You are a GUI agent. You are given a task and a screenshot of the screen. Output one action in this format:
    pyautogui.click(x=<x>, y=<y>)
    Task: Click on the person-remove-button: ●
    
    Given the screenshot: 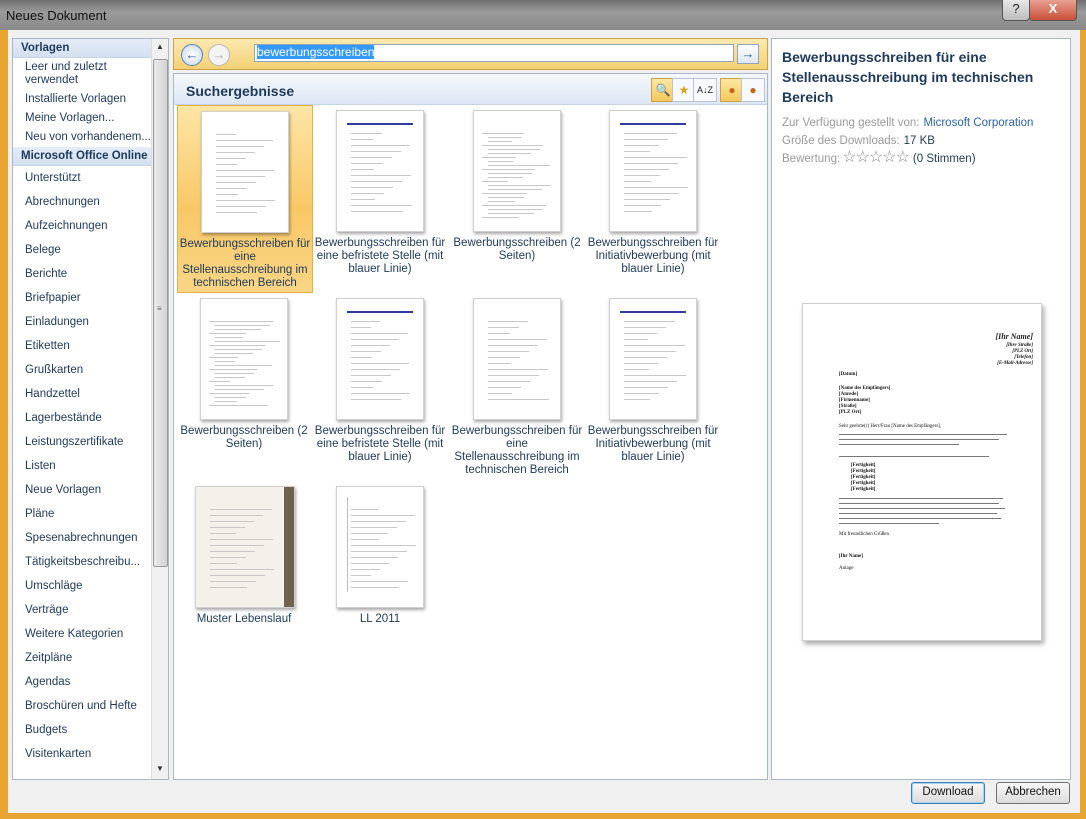 What is the action you would take?
    pyautogui.click(x=753, y=90)
    